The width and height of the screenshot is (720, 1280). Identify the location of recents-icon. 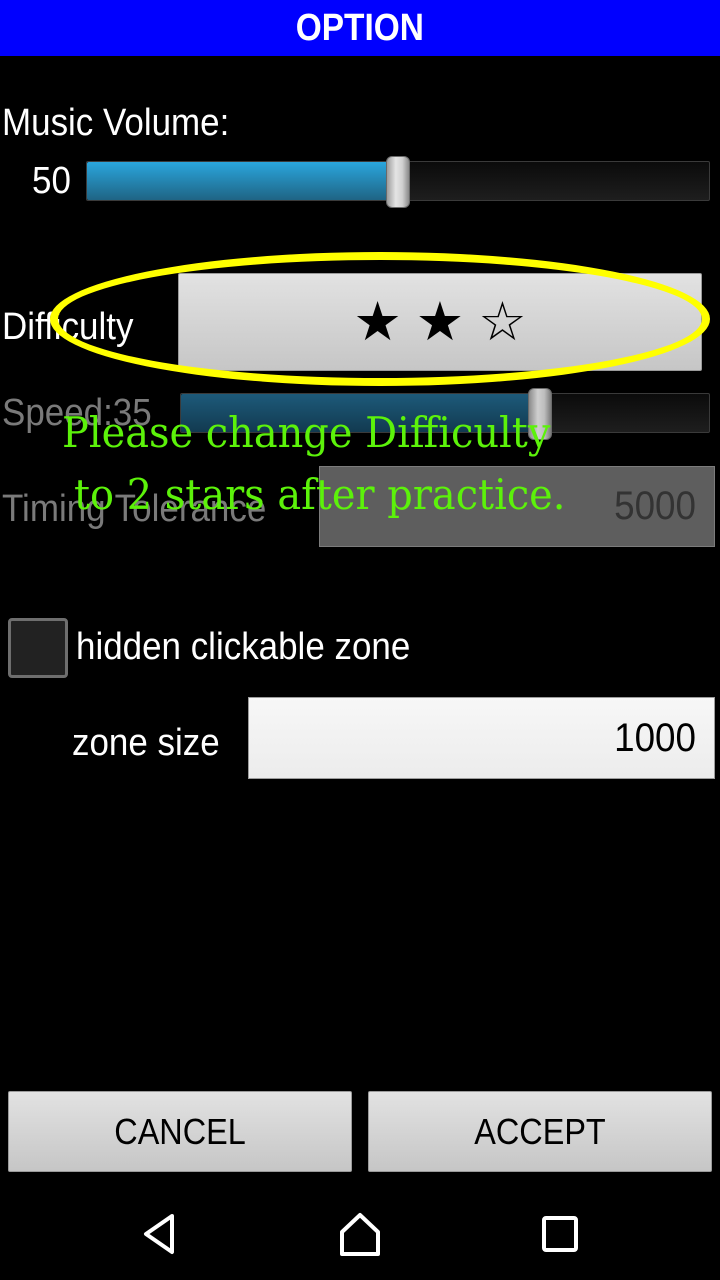
(560, 1234).